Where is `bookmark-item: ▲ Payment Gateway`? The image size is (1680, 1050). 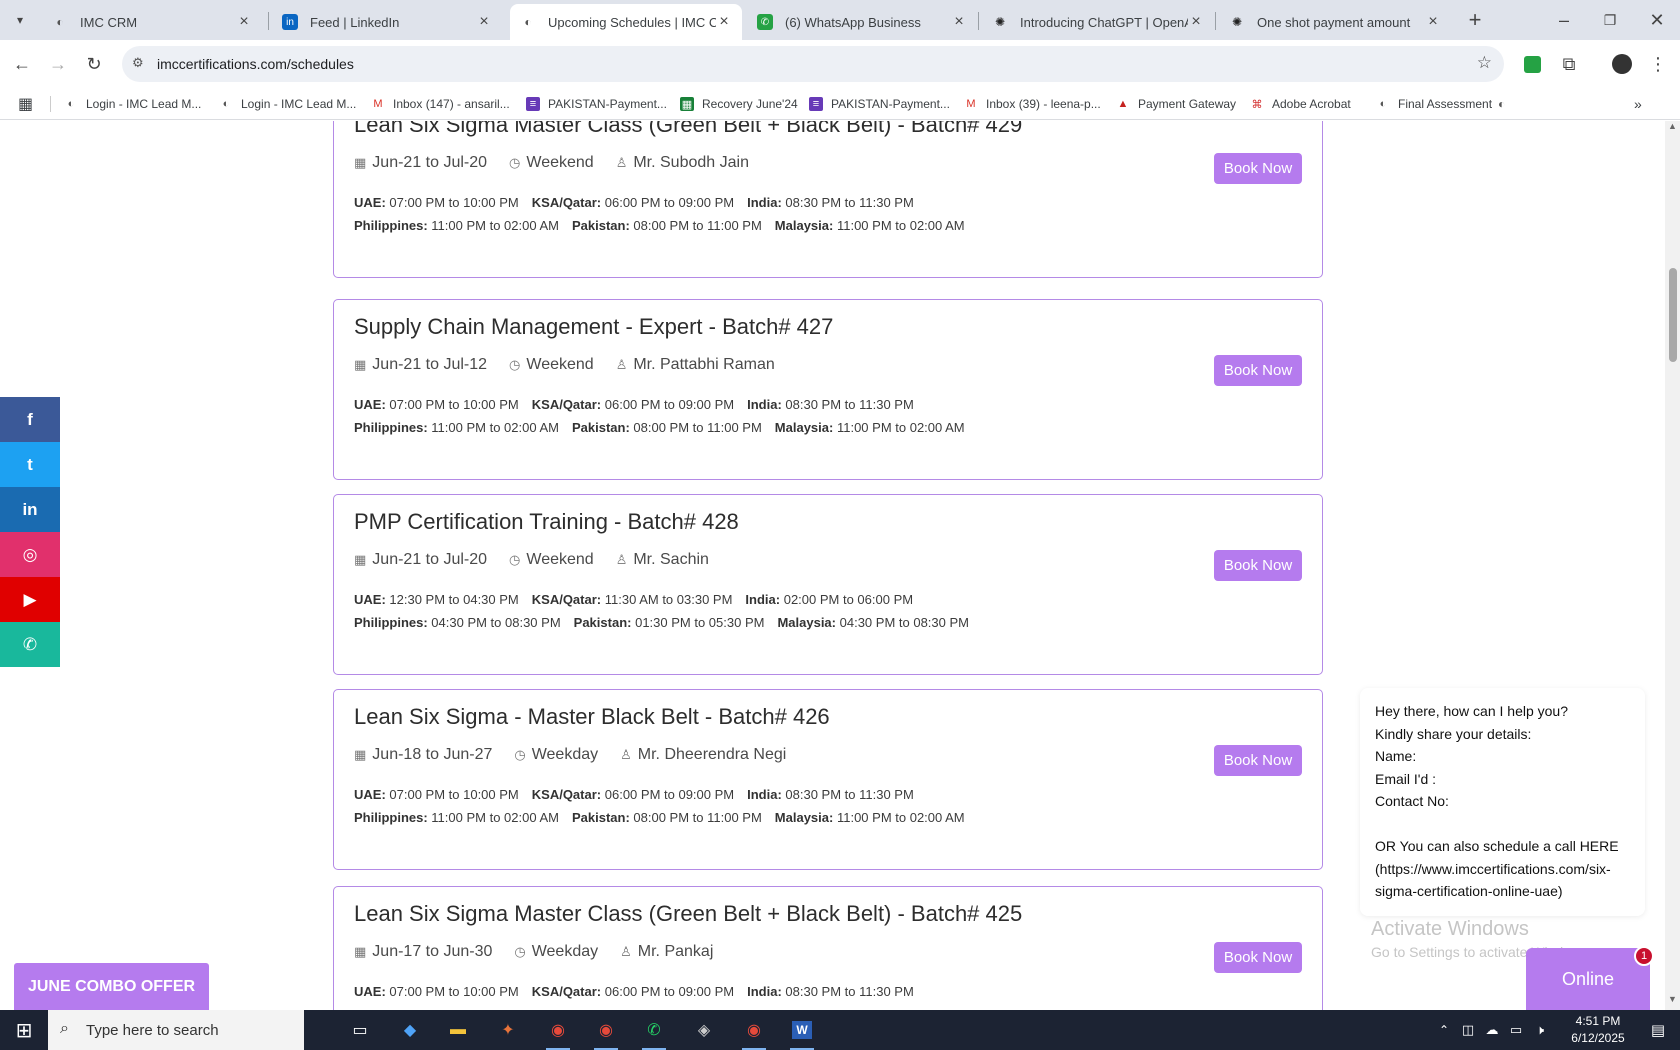
bookmark-item: ▲ Payment Gateway is located at coordinates (1176, 104).